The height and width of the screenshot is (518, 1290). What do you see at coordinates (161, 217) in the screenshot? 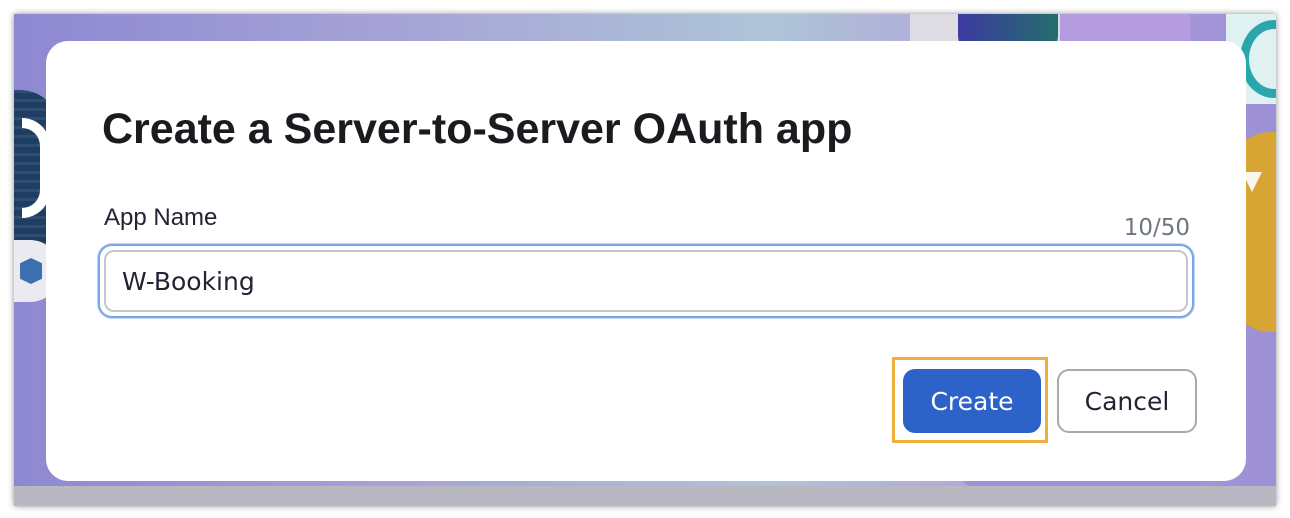
I see `app-name-label: App Name` at bounding box center [161, 217].